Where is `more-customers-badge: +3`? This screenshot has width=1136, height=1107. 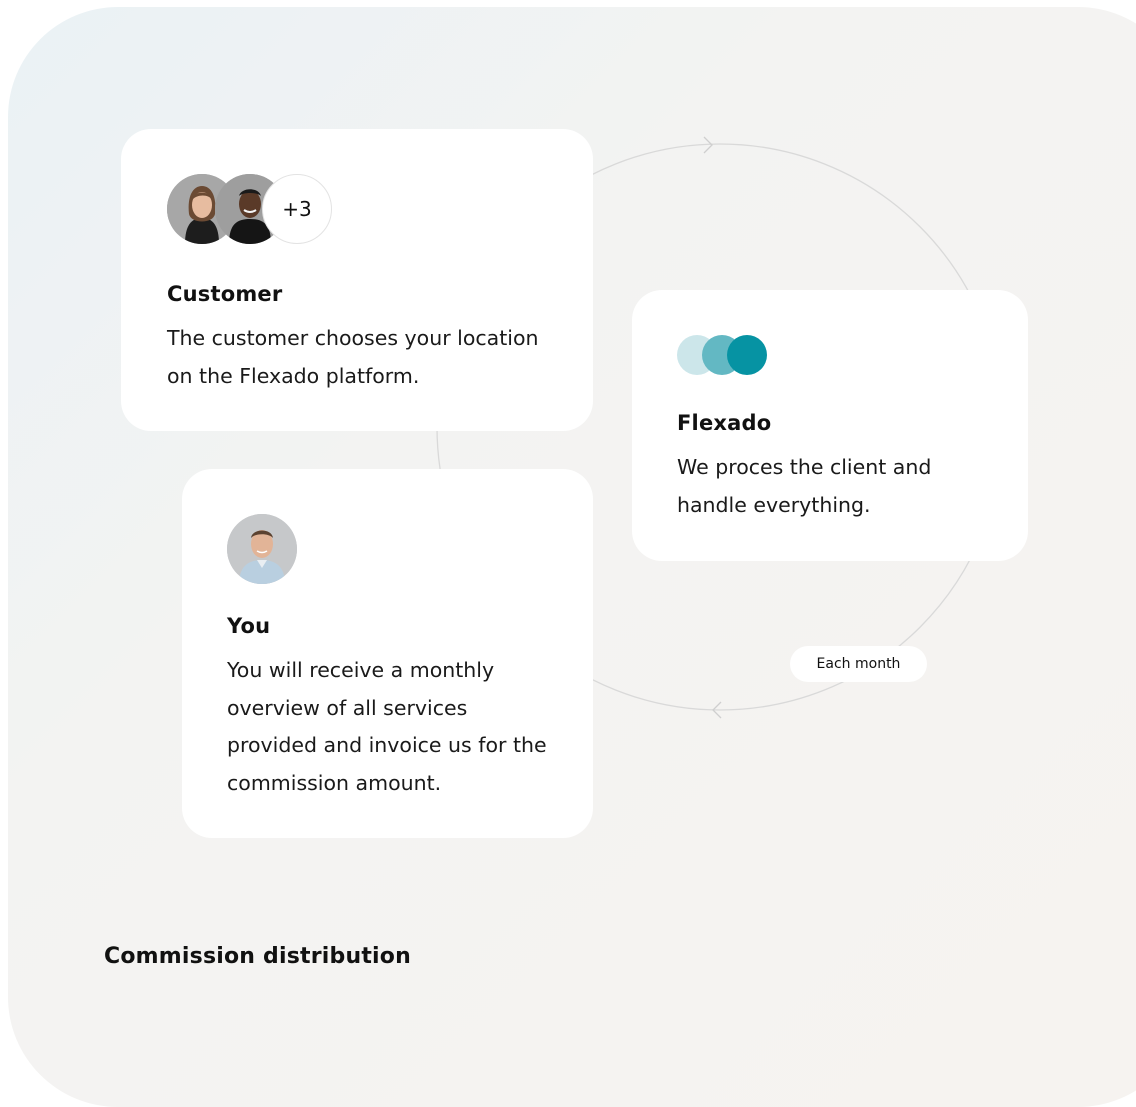
more-customers-badge: +3 is located at coordinates (297, 209).